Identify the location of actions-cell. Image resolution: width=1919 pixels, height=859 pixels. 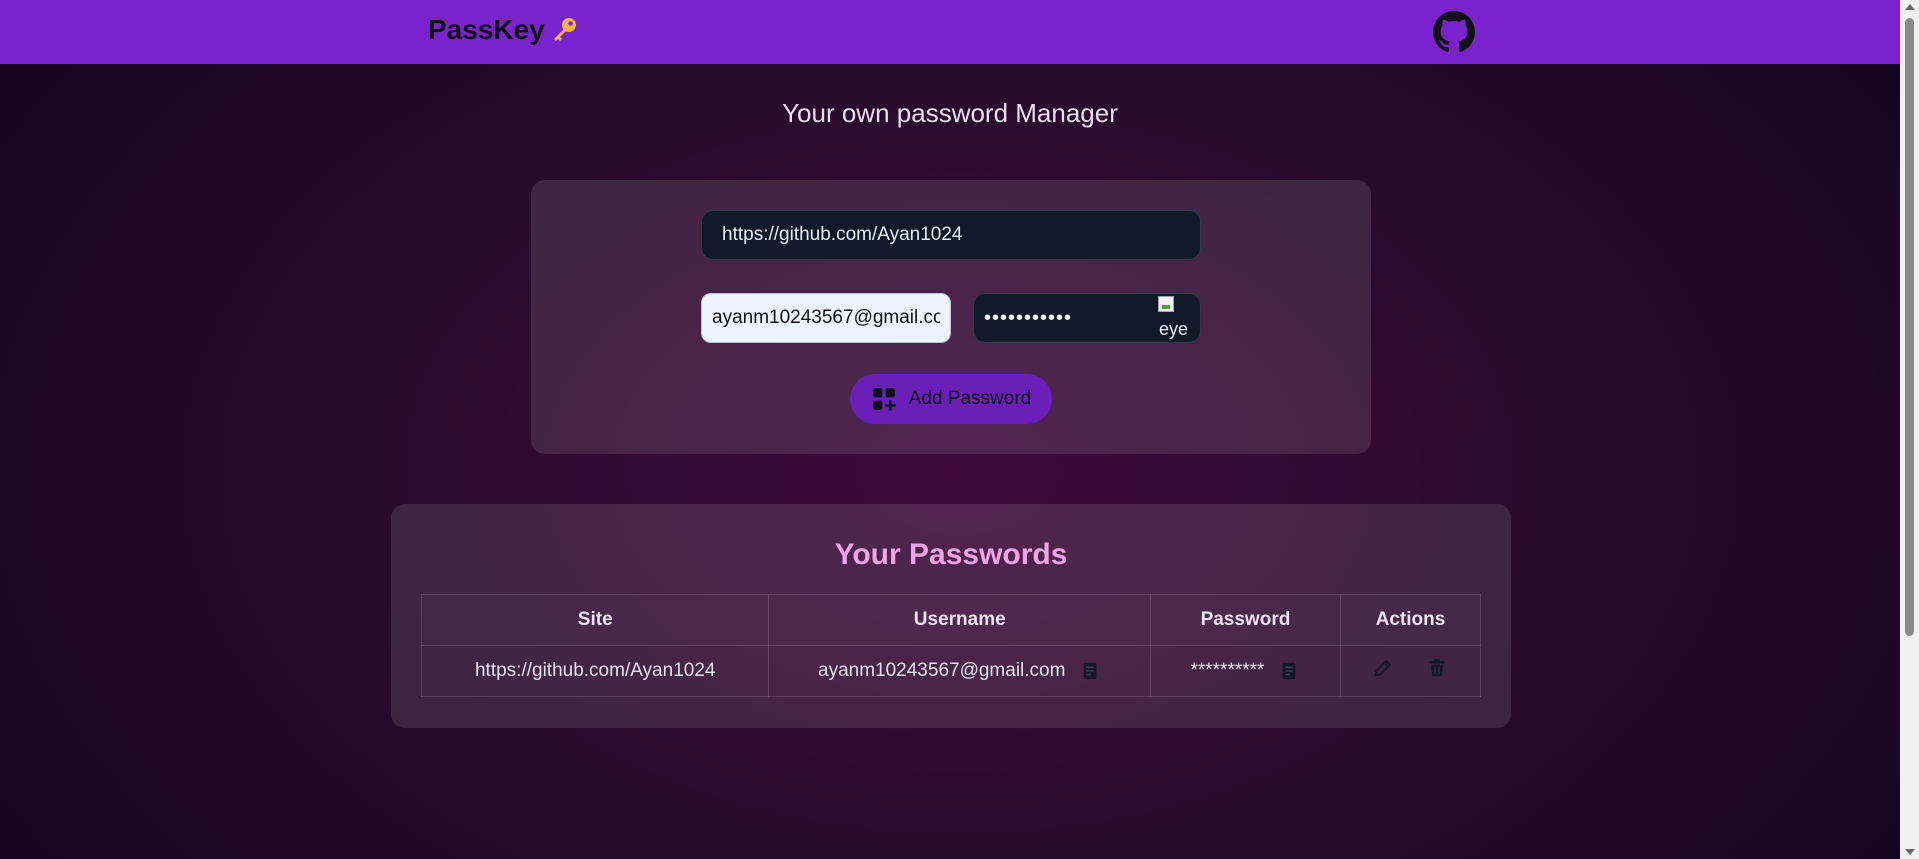
(1410, 671).